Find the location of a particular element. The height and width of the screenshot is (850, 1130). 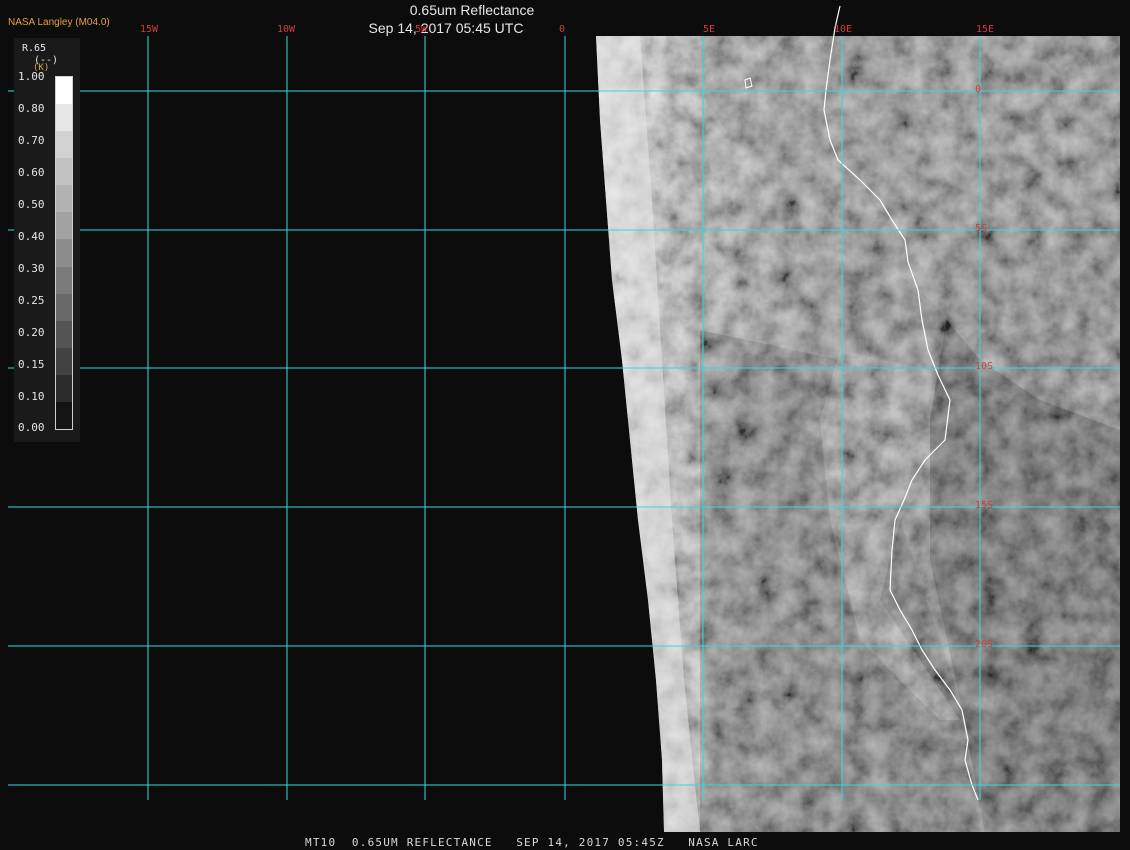

legend-tick: 0.60 is located at coordinates (31, 172).